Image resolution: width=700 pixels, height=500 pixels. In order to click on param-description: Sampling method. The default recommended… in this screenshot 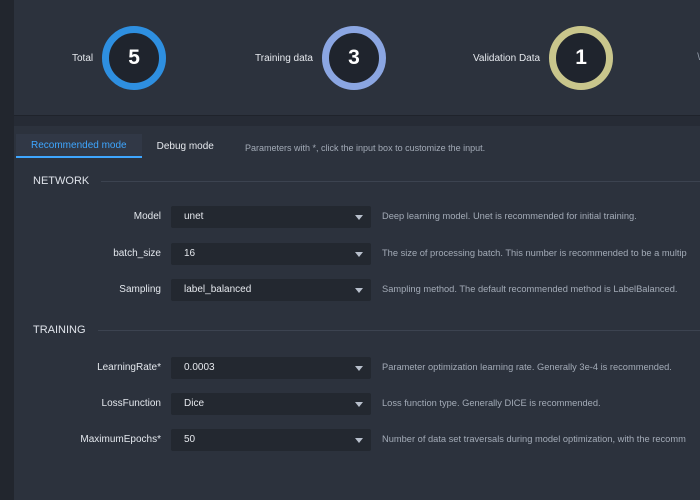, I will do `click(530, 289)`.